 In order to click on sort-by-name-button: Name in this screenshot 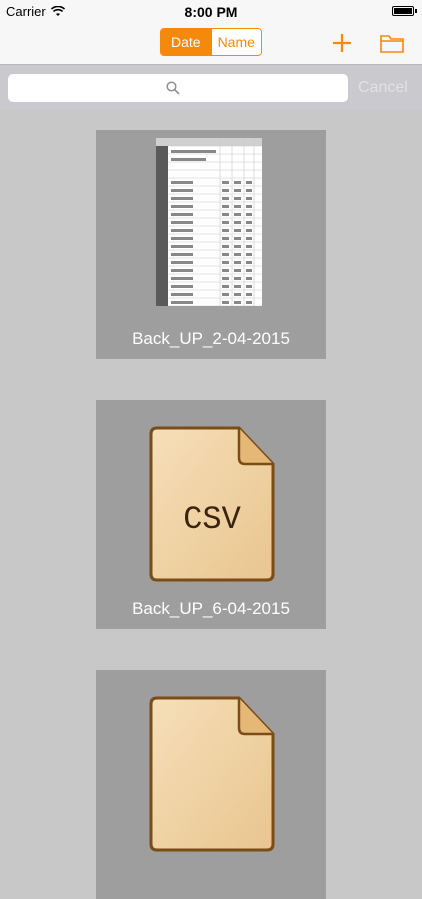, I will do `click(235, 42)`.